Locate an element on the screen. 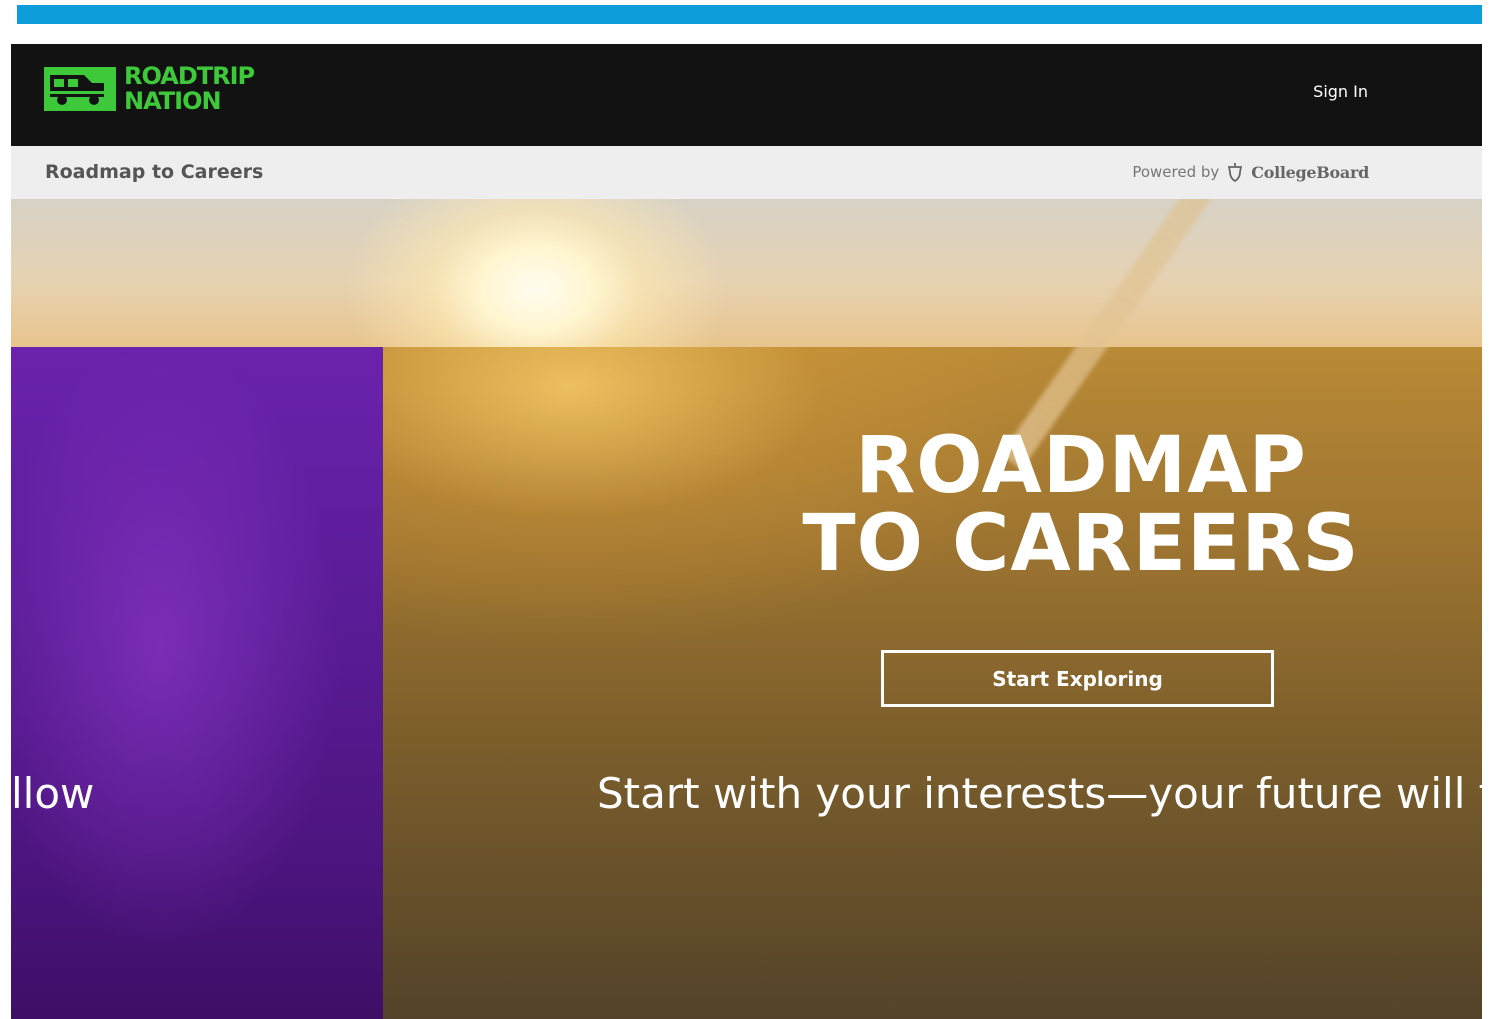 The height and width of the screenshot is (1019, 1501). hero-title-line1: ROADMAP is located at coordinates (1081, 466).